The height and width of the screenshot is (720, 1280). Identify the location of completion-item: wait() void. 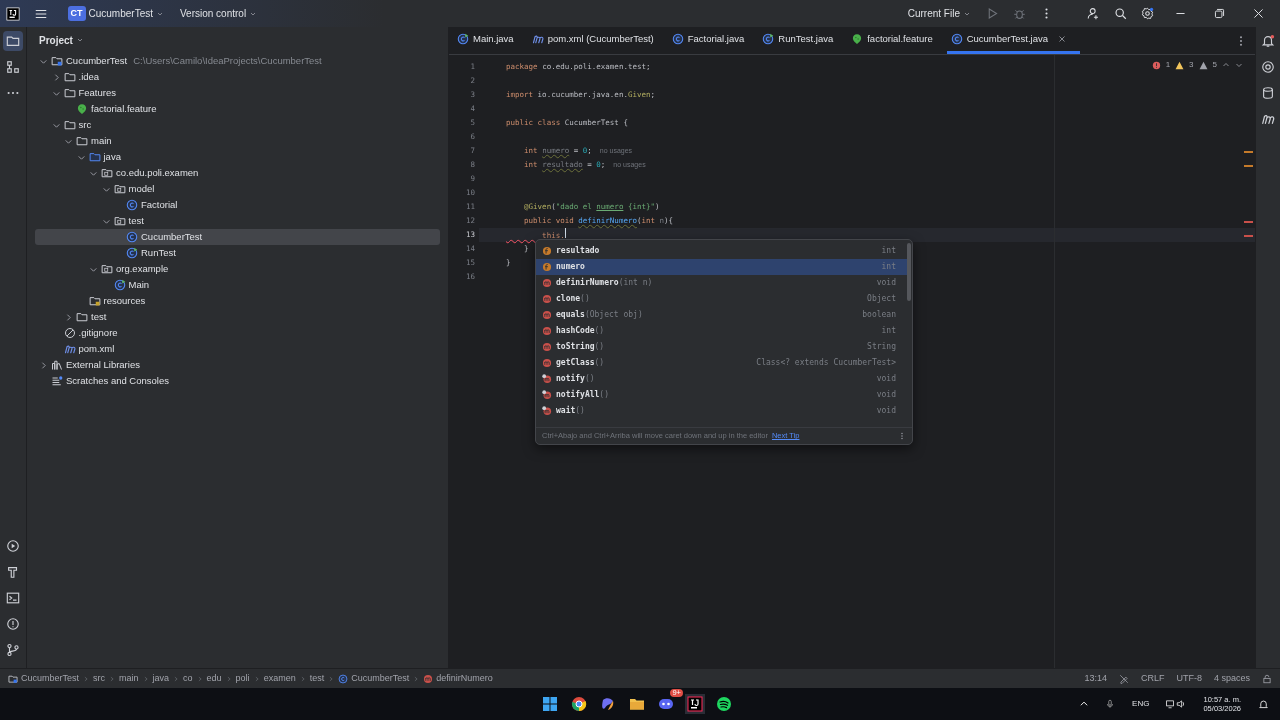
(722, 411).